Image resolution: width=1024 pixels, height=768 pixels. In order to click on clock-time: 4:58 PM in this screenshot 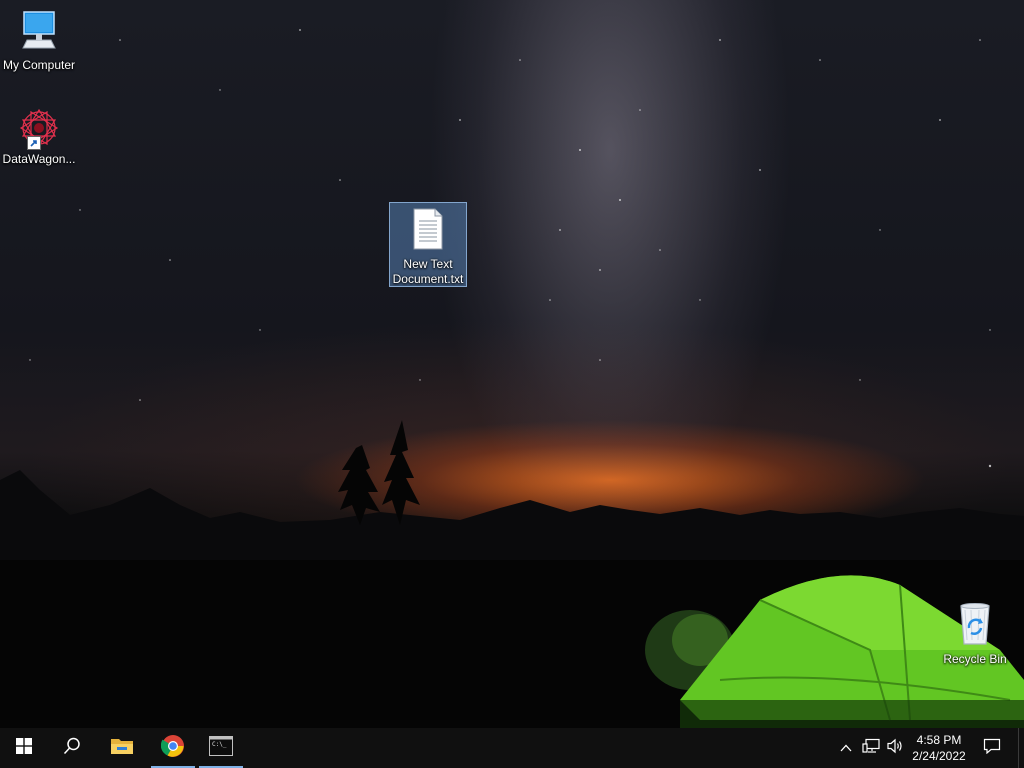, I will do `click(939, 740)`.